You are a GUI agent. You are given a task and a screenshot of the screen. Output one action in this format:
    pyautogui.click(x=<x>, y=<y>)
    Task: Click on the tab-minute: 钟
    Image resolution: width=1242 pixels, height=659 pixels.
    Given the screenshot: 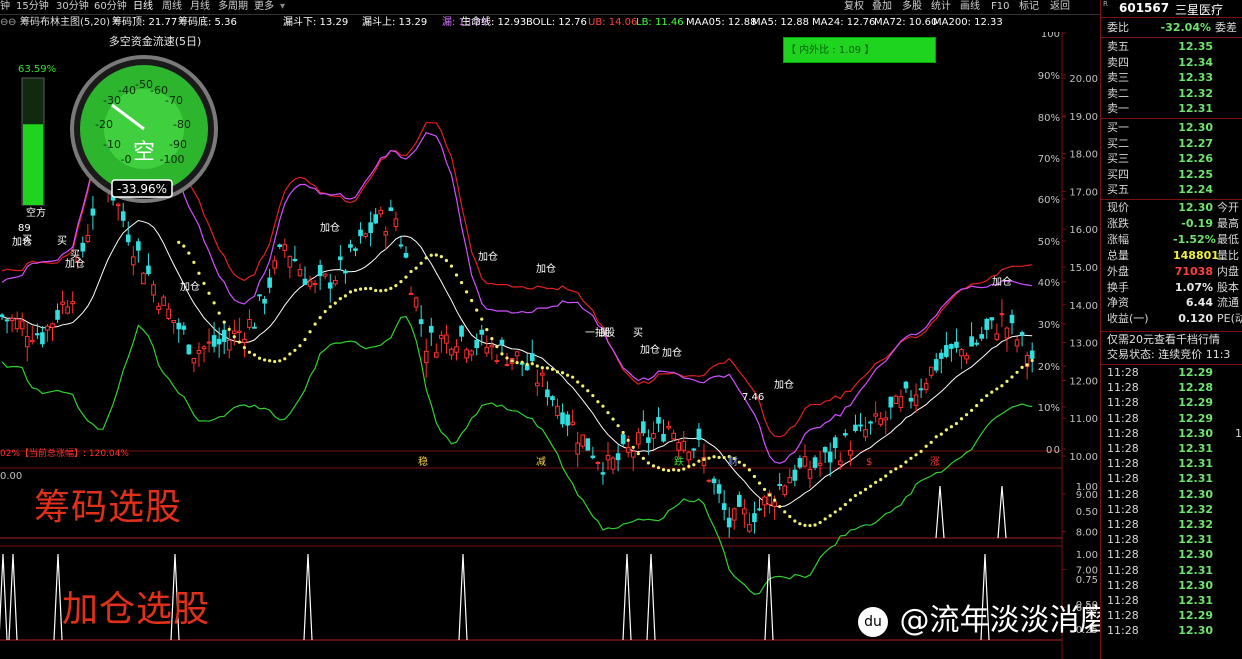 What is the action you would take?
    pyautogui.click(x=5, y=7)
    